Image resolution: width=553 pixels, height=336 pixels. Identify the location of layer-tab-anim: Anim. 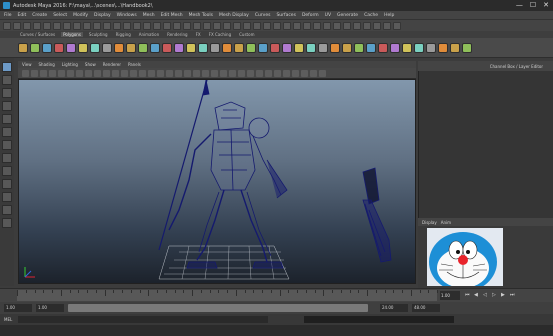
(446, 222).